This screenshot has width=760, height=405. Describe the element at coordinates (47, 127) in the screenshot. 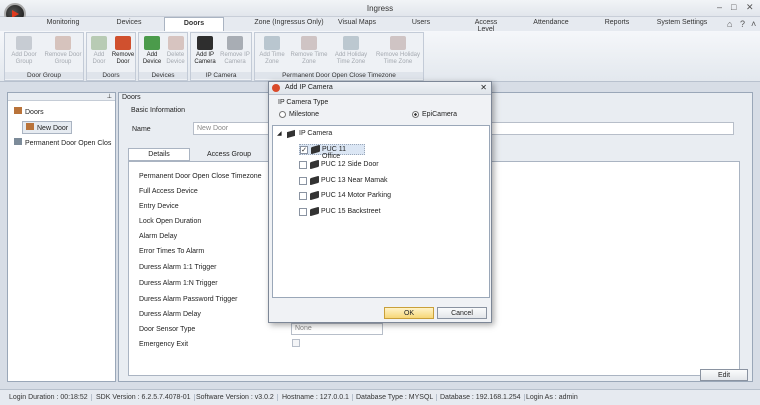

I see `tree-item-new-door: New Door` at that location.